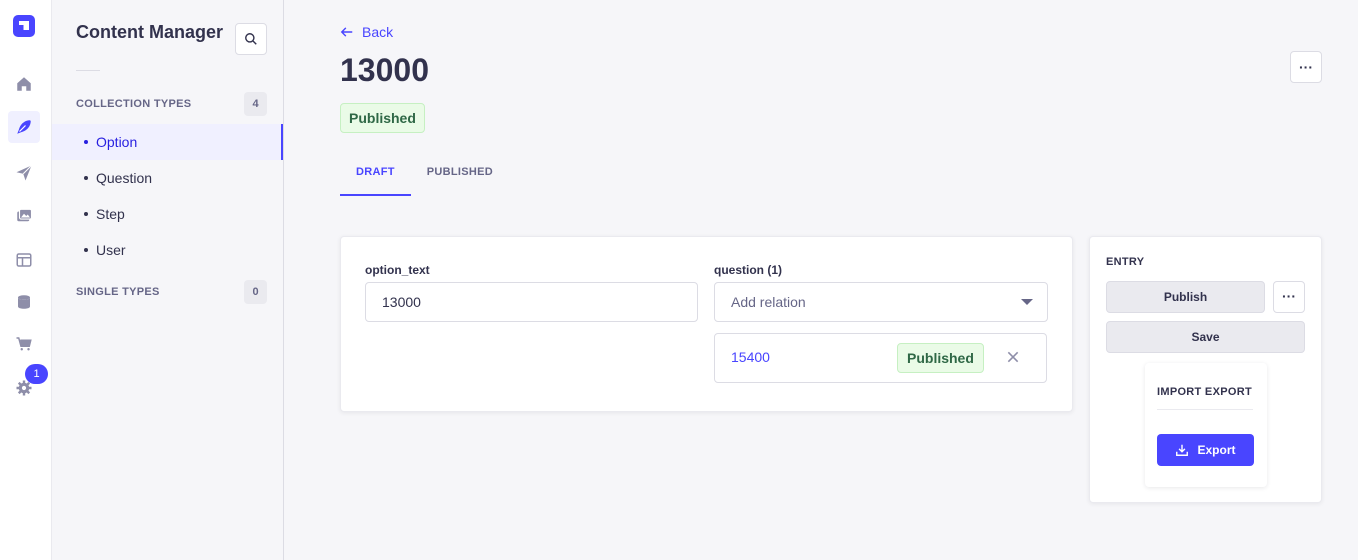 The height and width of the screenshot is (560, 1358). Describe the element at coordinates (881, 302) in the screenshot. I see `add-relation-select: Add relation` at that location.